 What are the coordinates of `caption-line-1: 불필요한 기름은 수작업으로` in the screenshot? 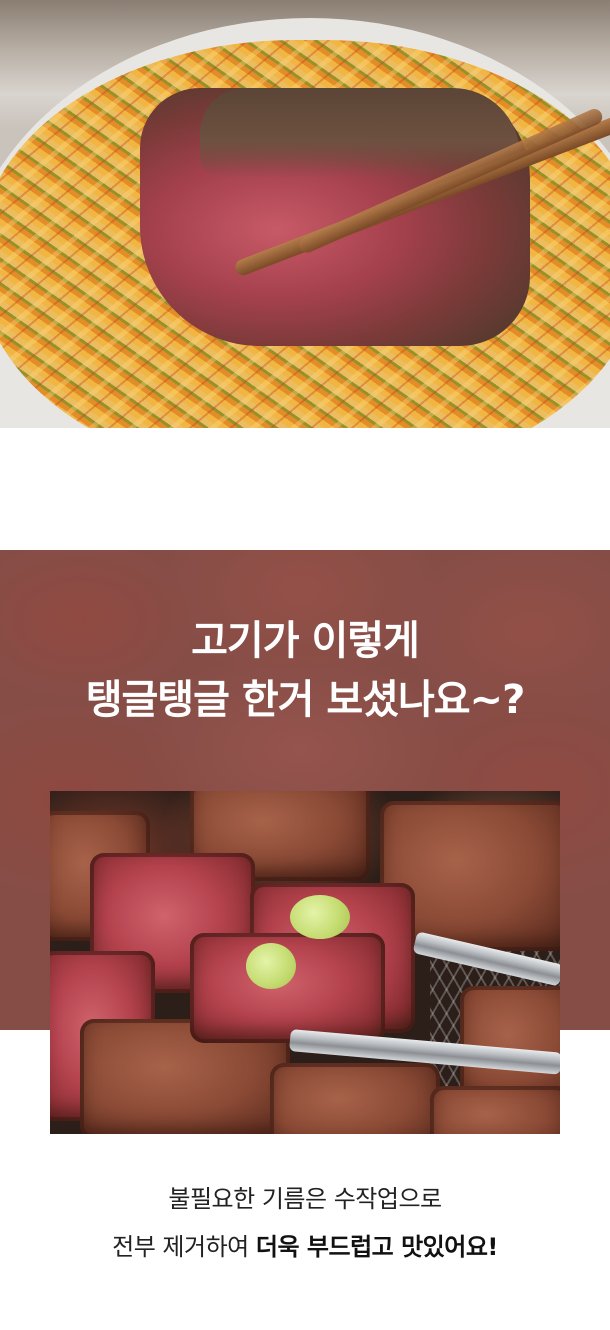 It's located at (305, 1199).